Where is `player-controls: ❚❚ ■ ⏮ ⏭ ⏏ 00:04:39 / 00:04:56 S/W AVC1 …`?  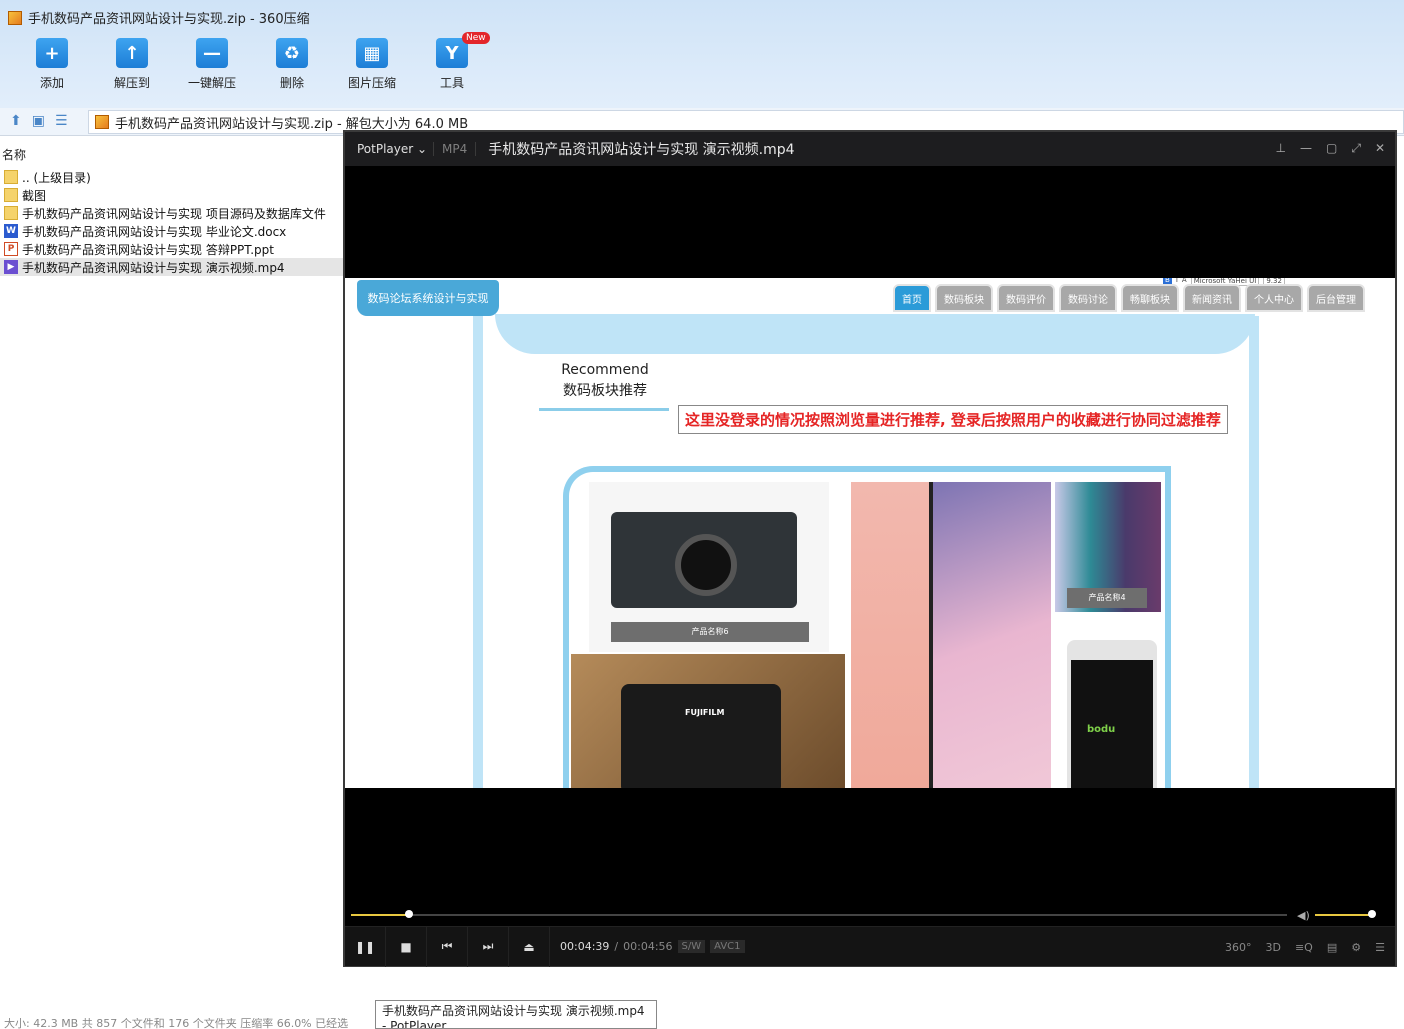 player-controls: ❚❚ ■ ⏮ ⏭ ⏏ 00:04:39 / 00:04:56 S/W AVC1 … is located at coordinates (870, 946).